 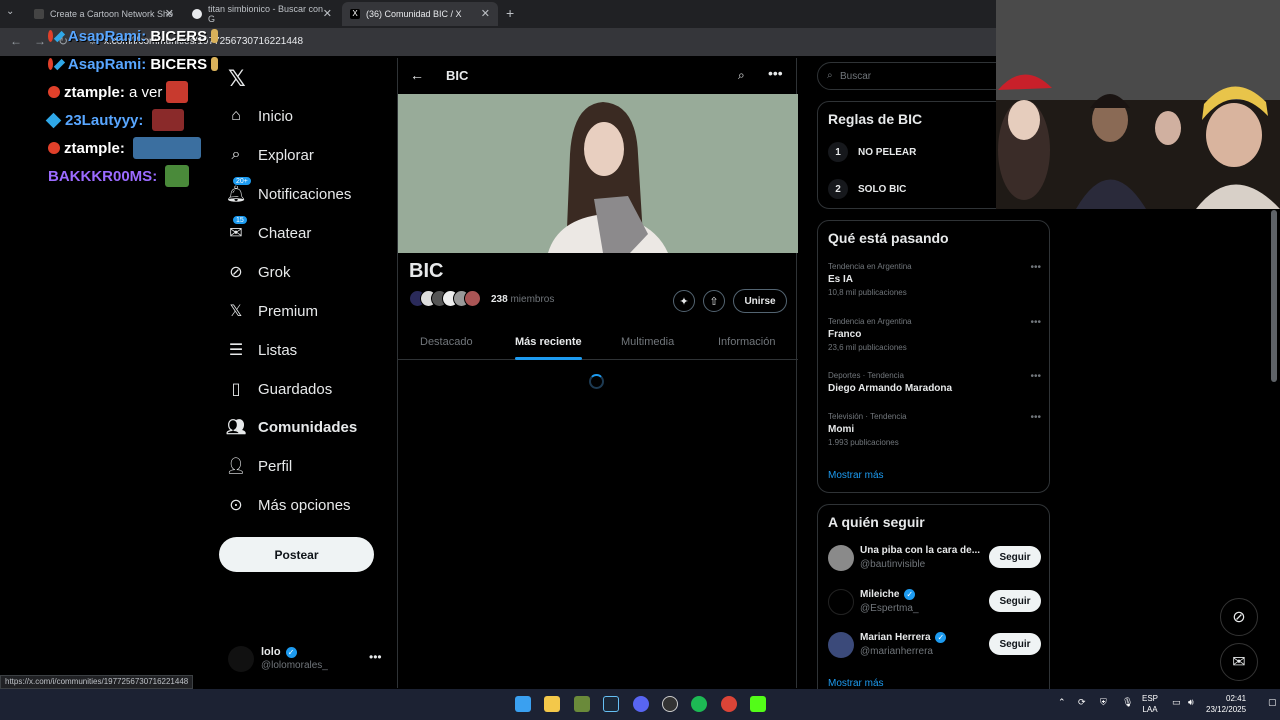 What do you see at coordinates (279, 389) in the screenshot?
I see `sidebar-item-guardados: ▯ Guardados` at bounding box center [279, 389].